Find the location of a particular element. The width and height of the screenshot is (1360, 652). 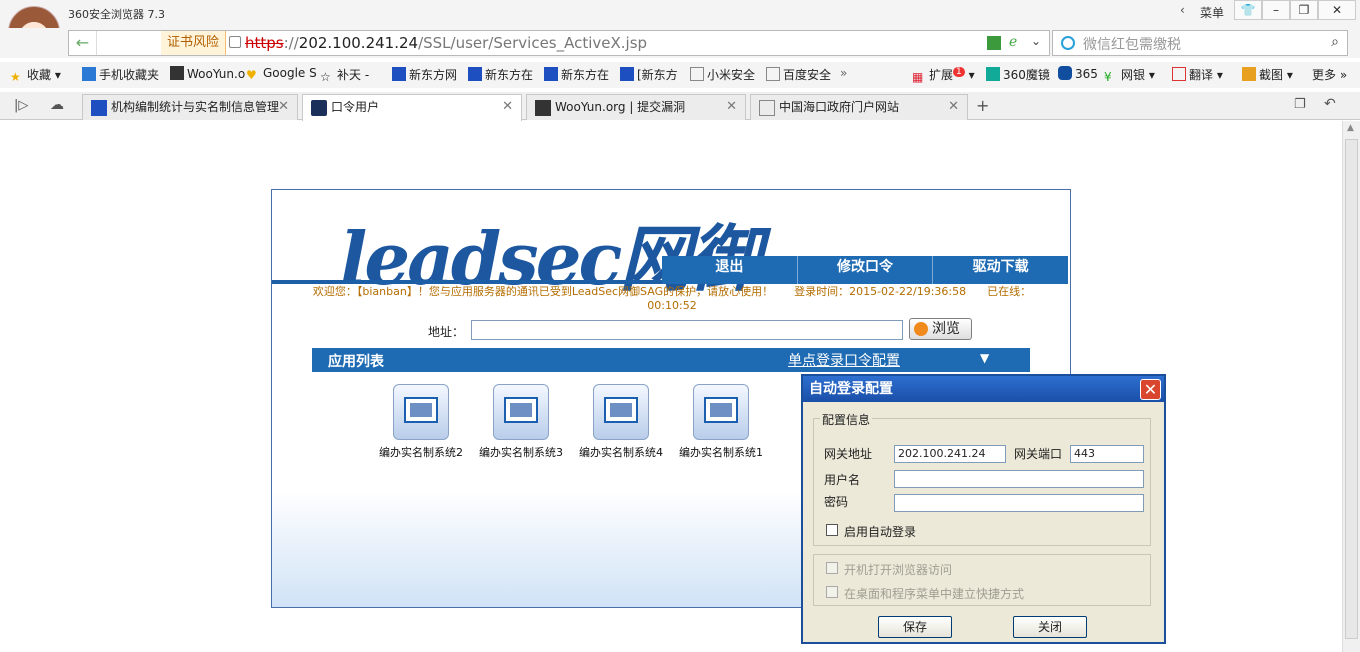

change-password-link: 修改口令 is located at coordinates (864, 270).